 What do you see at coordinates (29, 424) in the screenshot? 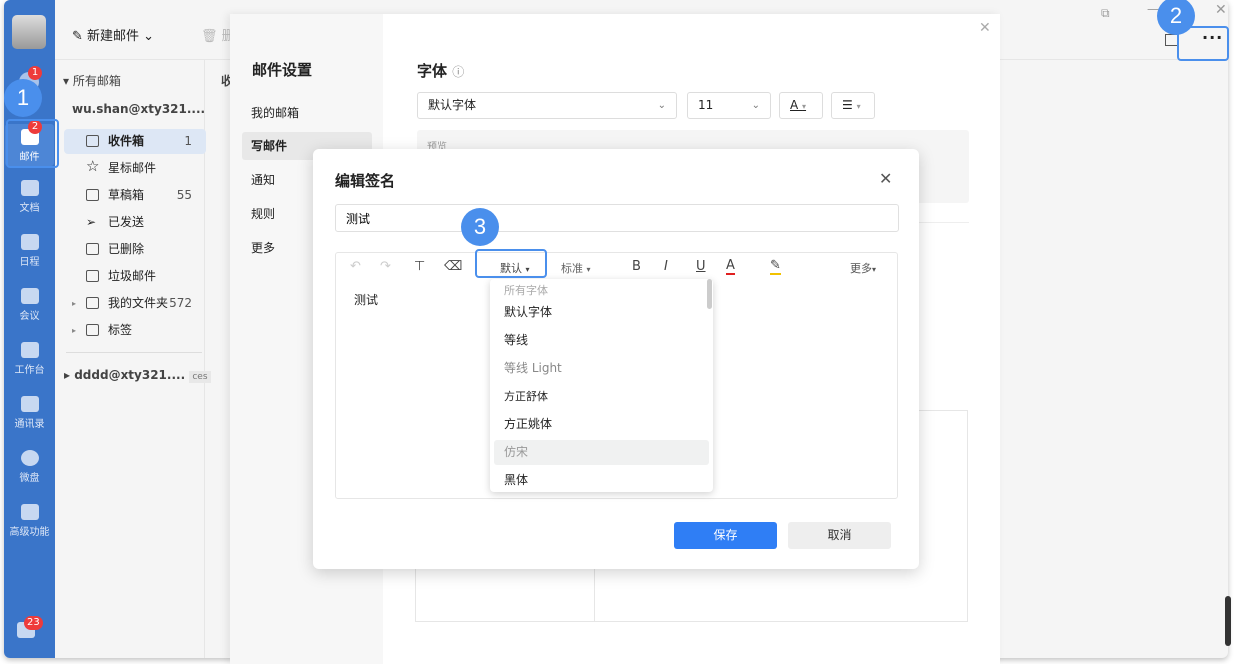
I see `rail-label: 通讯录` at bounding box center [29, 424].